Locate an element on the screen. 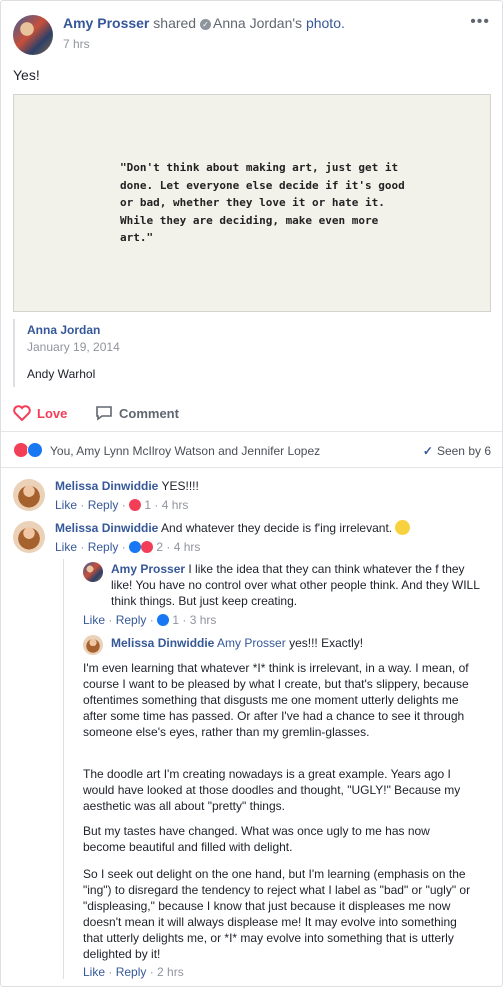  love-button: Love is located at coordinates (40, 413).